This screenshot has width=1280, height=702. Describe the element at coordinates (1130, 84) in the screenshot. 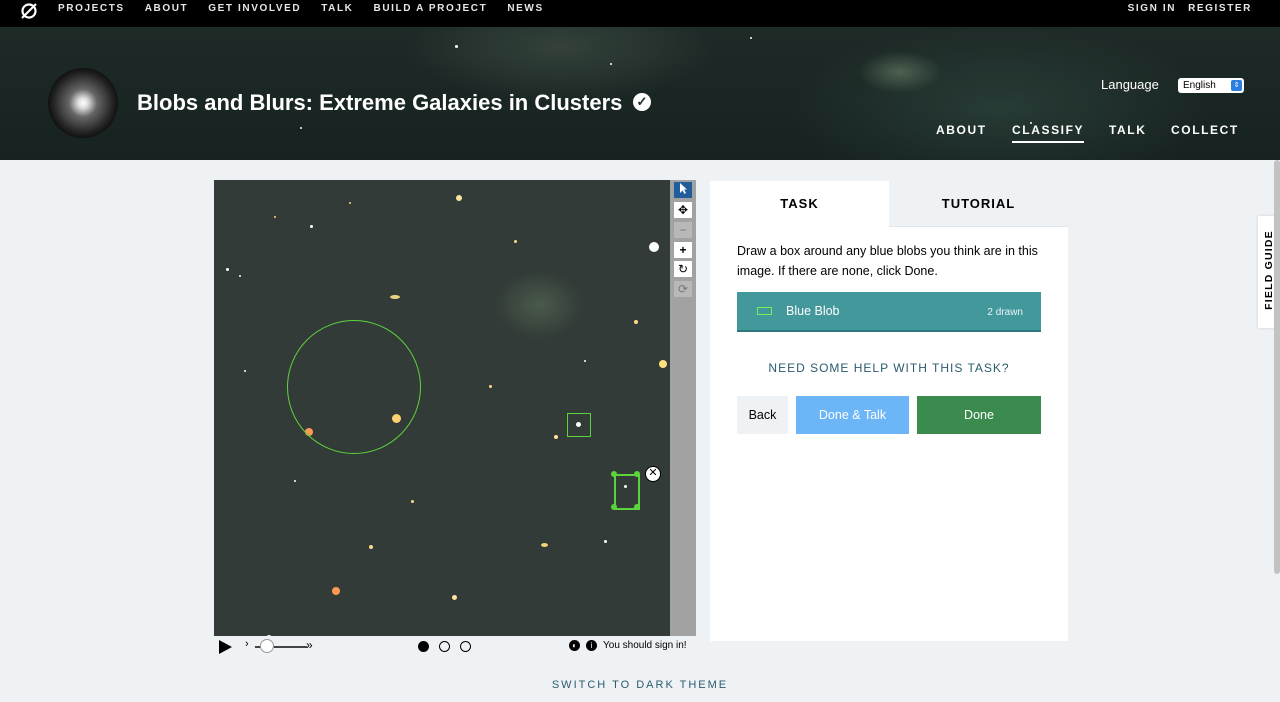

I see `language-label: Language` at that location.